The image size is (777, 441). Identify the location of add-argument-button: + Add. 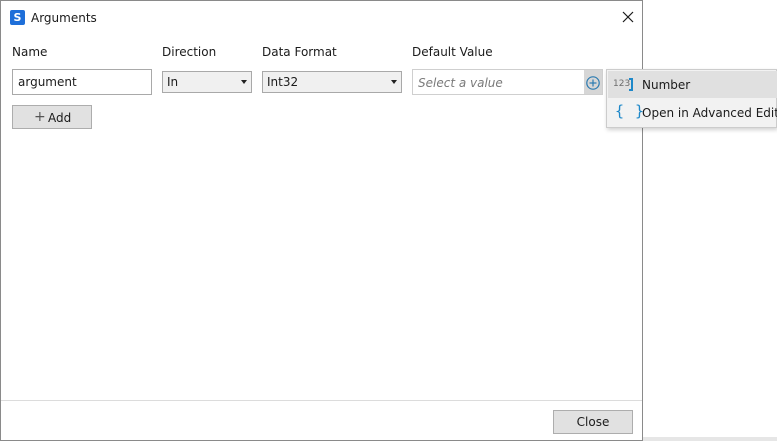
(52, 117).